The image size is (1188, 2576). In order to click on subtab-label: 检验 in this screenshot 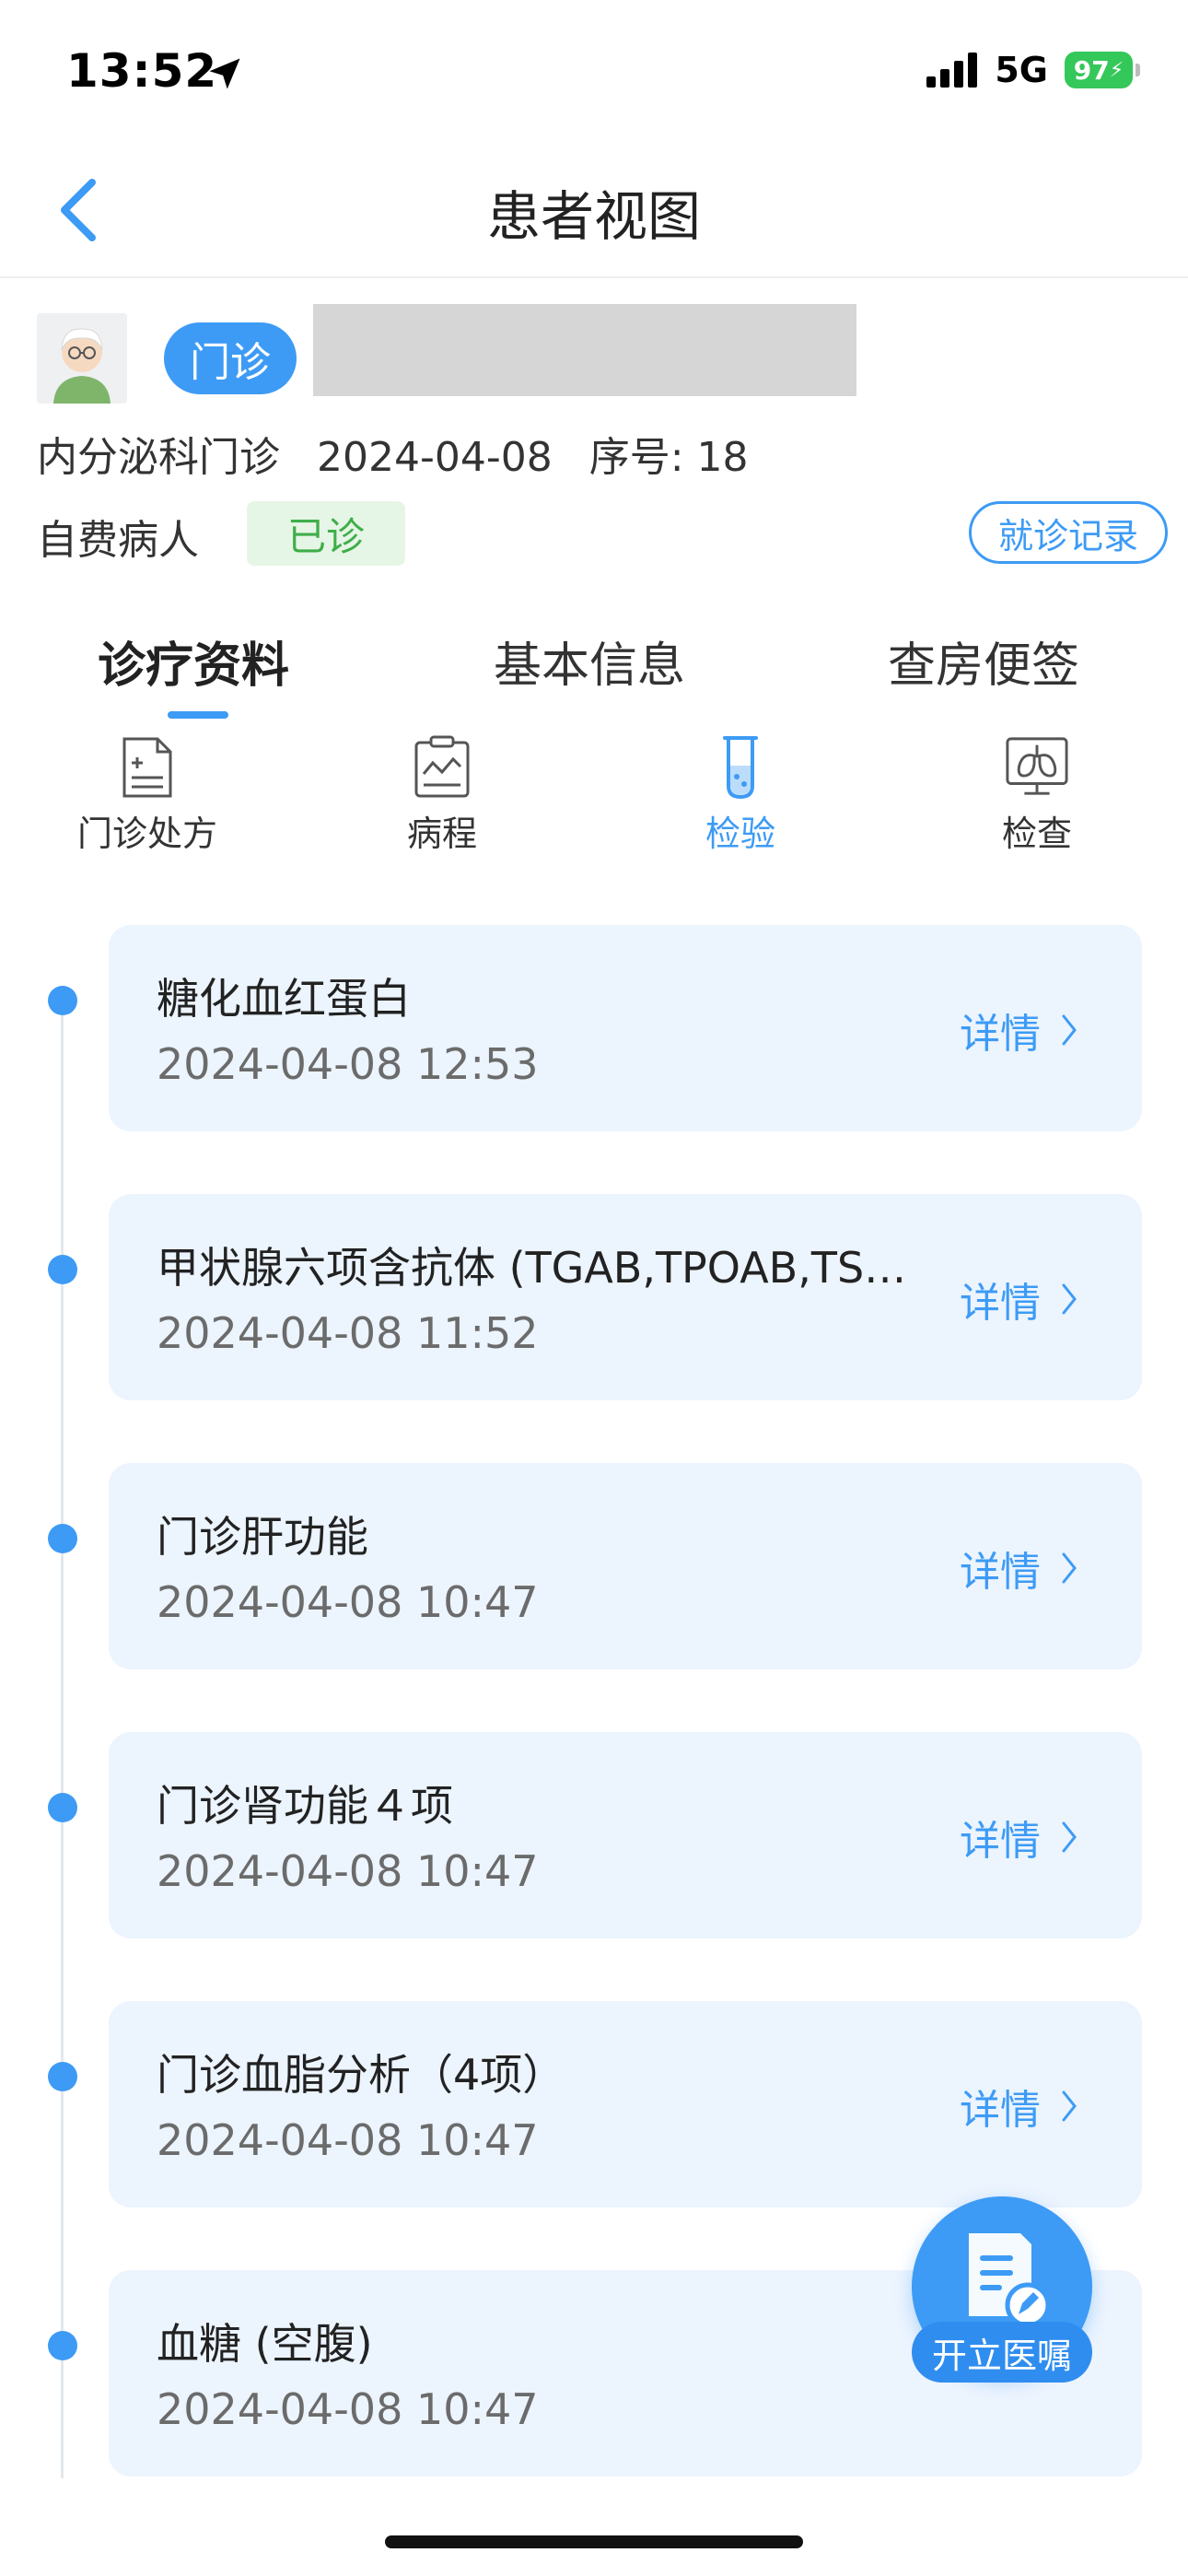, I will do `click(740, 834)`.